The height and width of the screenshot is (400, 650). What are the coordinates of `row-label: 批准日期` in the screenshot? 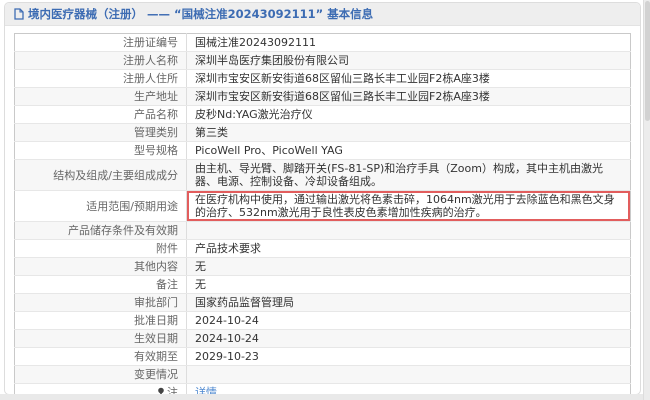 It's located at (100, 320).